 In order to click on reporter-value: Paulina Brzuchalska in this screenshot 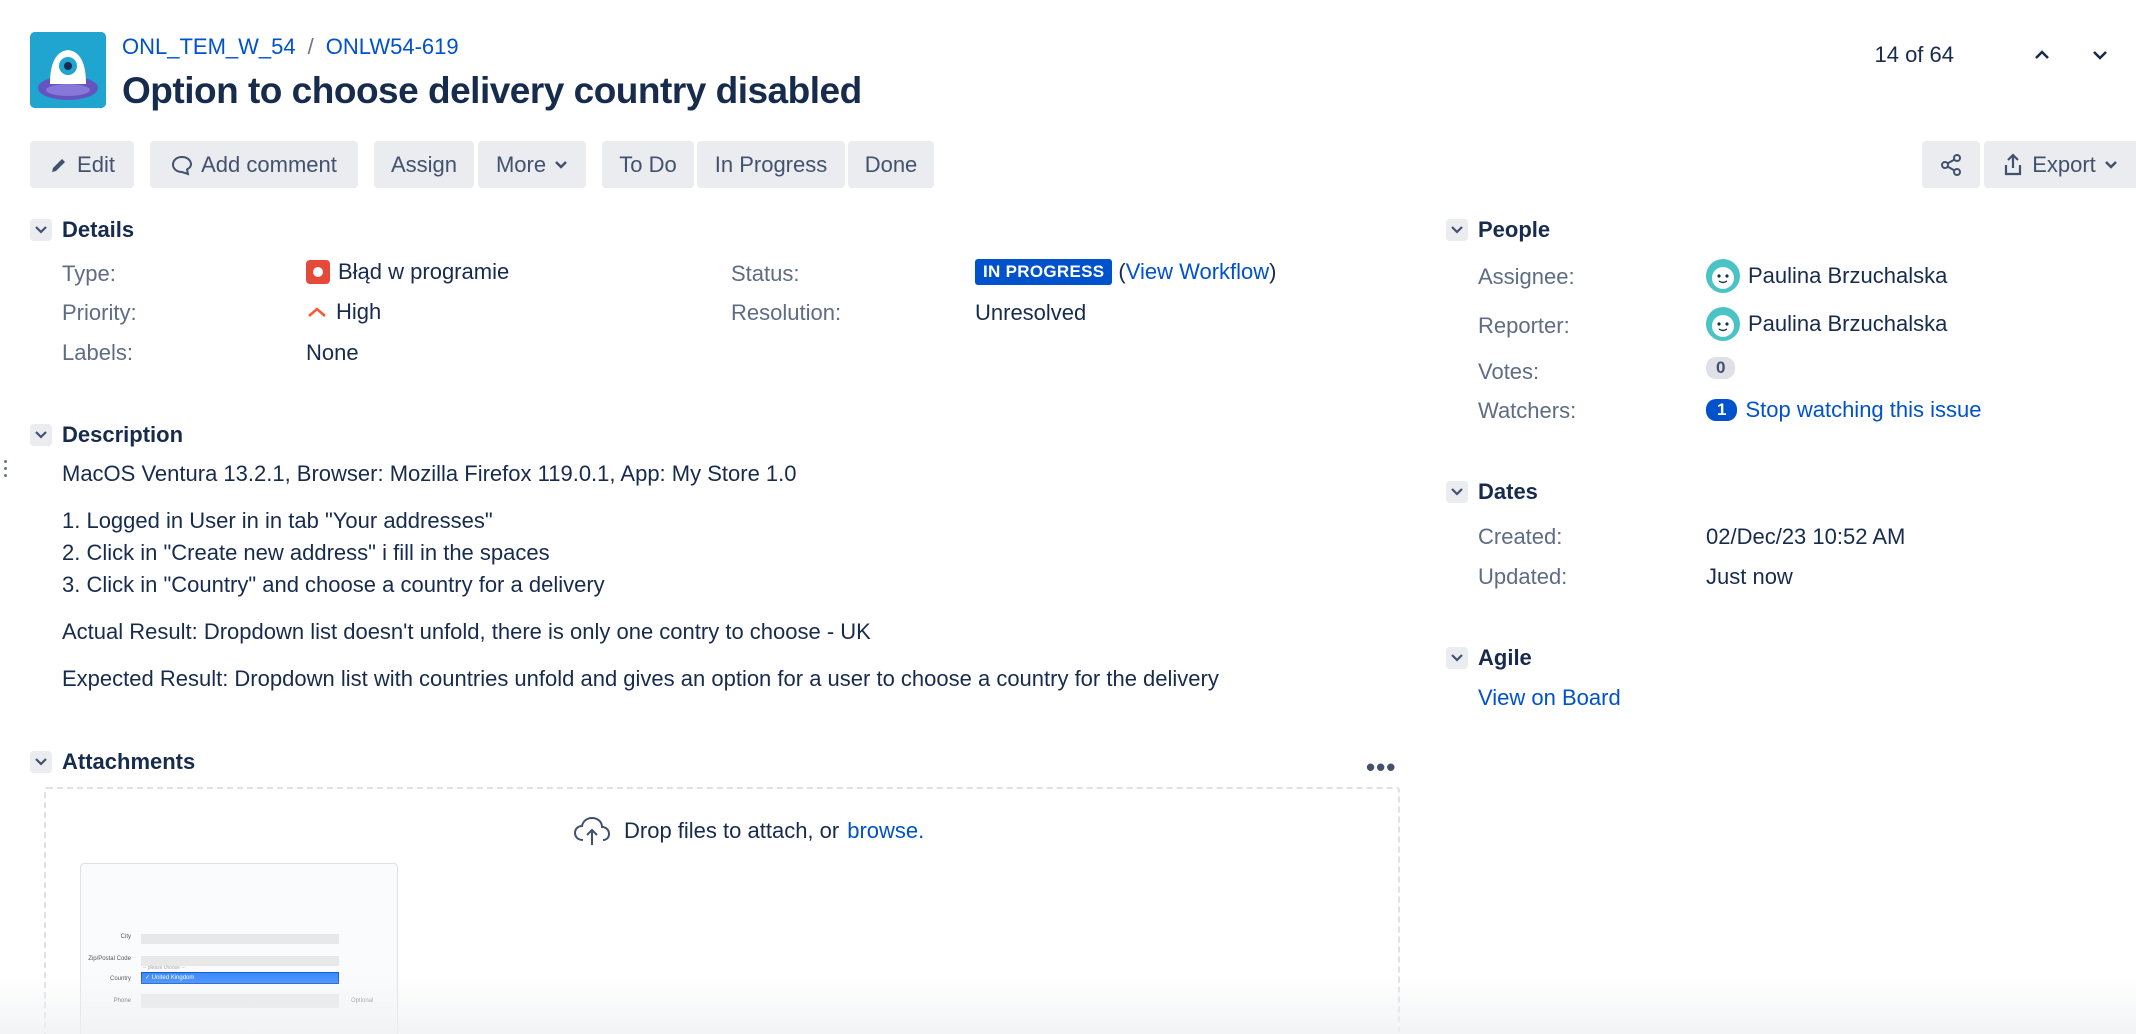, I will do `click(1826, 324)`.